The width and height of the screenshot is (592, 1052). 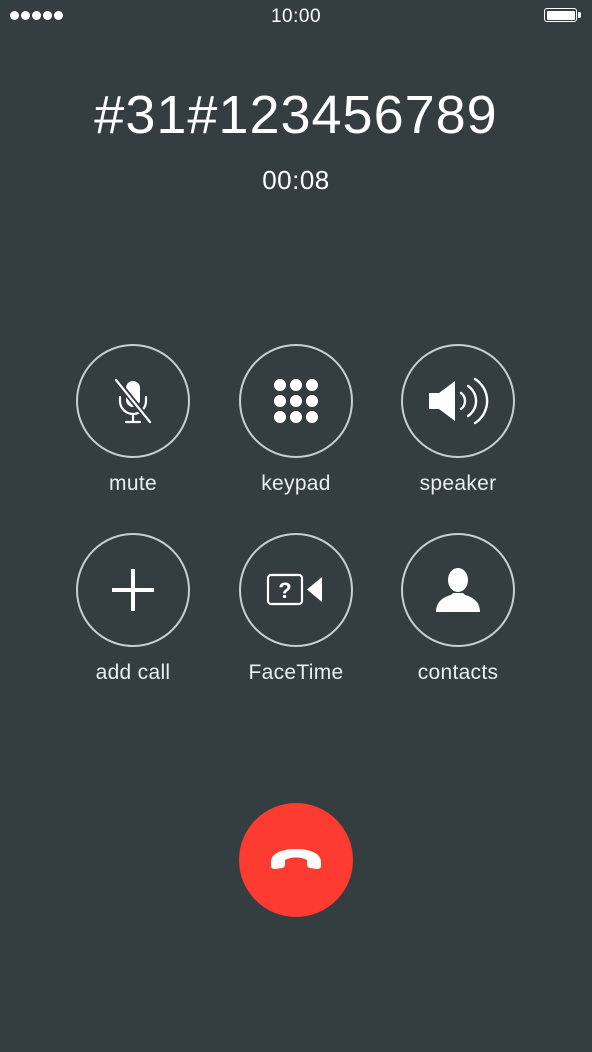 What do you see at coordinates (458, 483) in the screenshot?
I see `speaker-label: speaker` at bounding box center [458, 483].